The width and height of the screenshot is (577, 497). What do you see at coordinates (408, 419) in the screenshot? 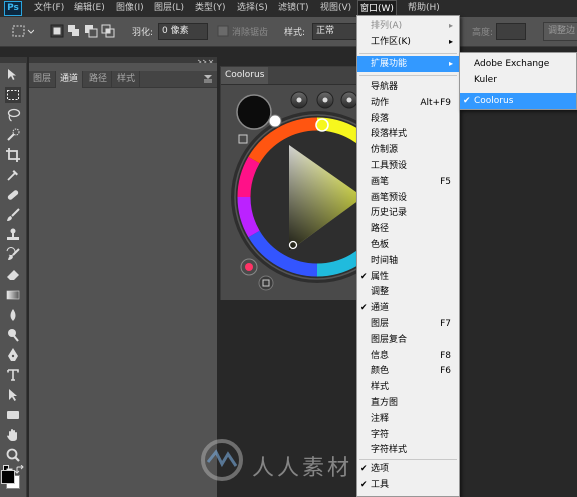
I see `menu-item-window-24: 注释` at bounding box center [408, 419].